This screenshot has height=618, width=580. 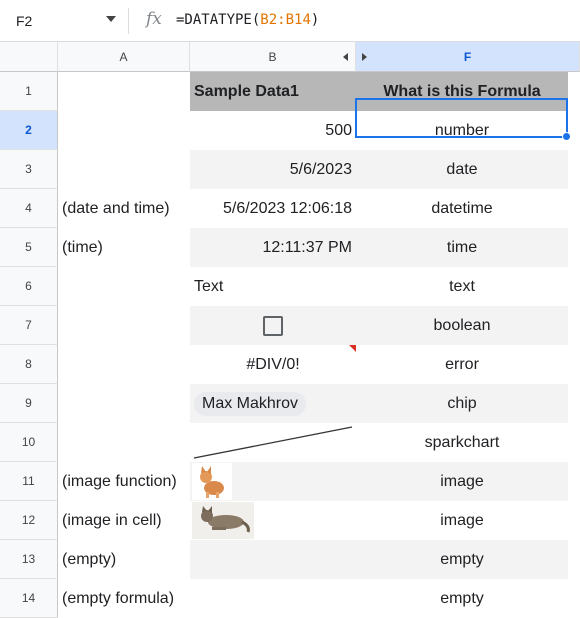 I want to click on cell-text: datetime, so click(x=462, y=208).